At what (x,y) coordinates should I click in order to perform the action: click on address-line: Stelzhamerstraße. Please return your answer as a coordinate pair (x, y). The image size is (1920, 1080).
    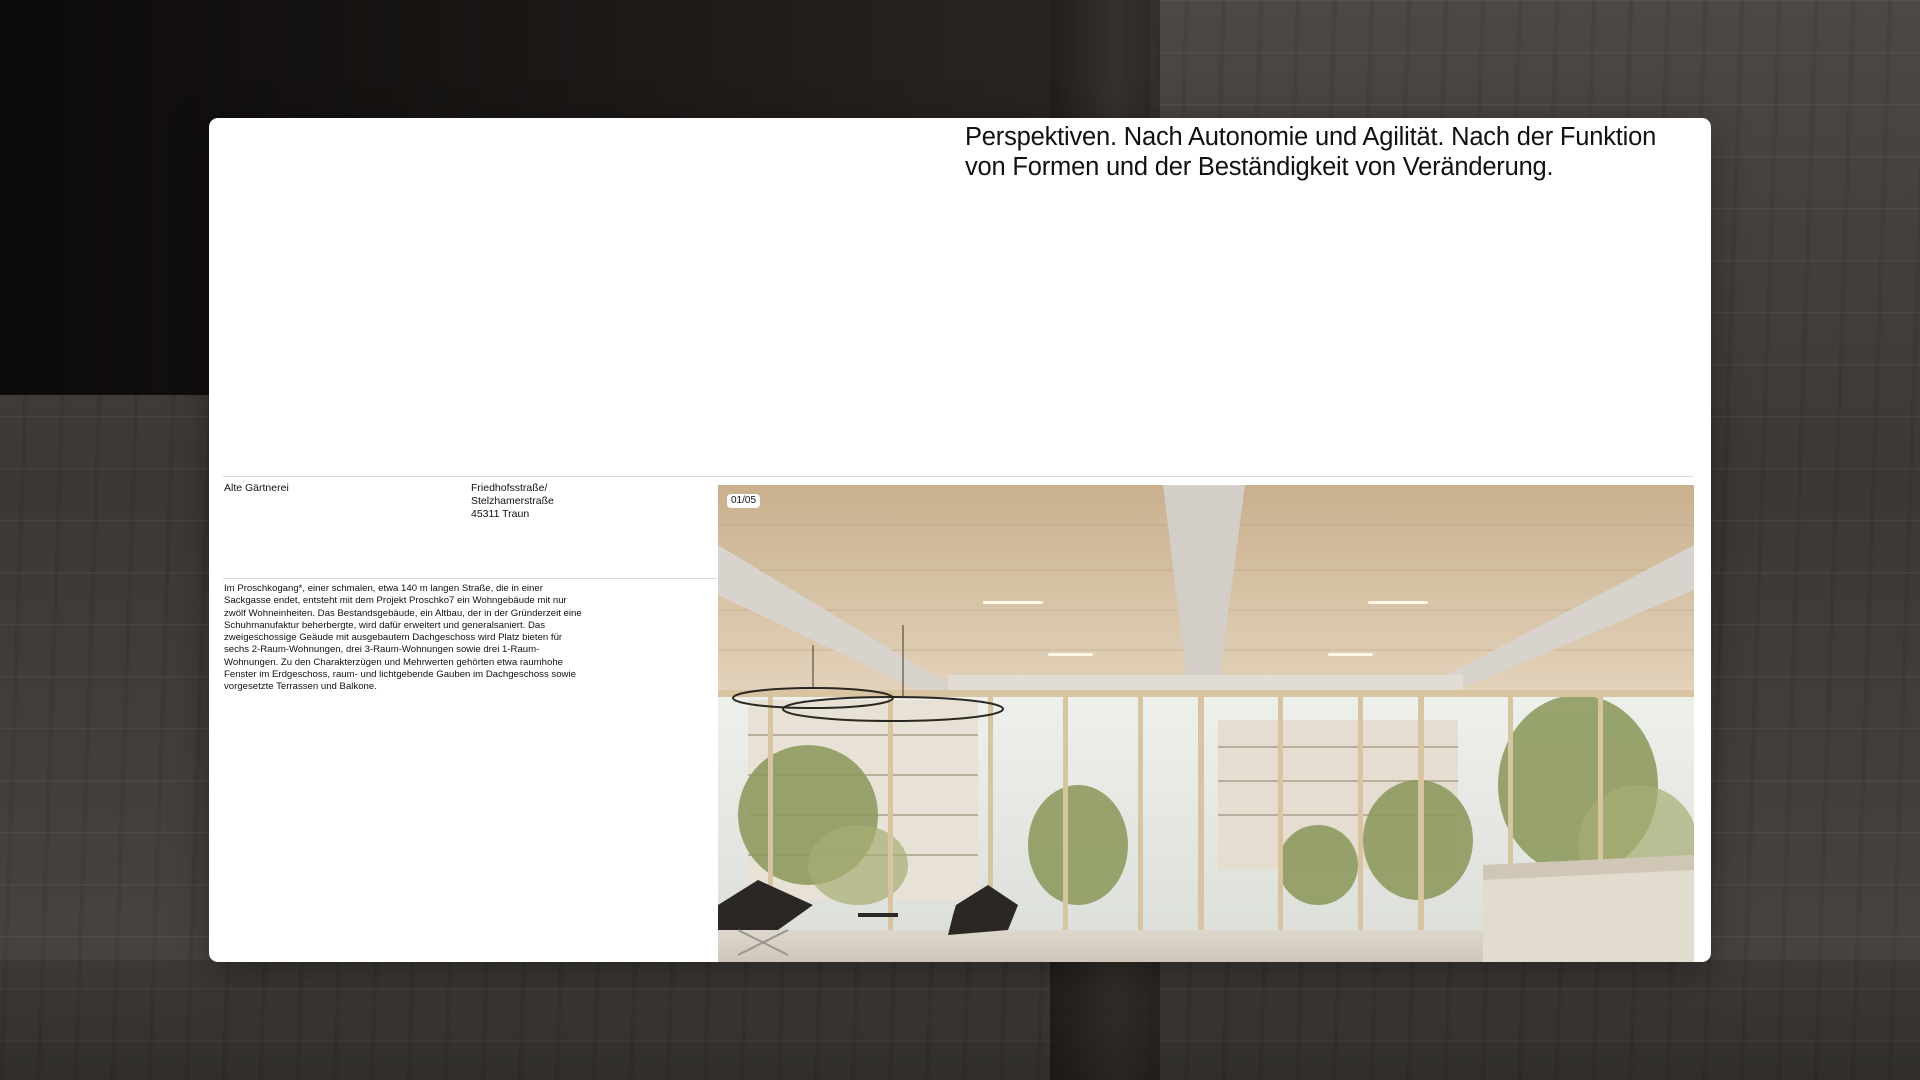
    Looking at the image, I should click on (512, 501).